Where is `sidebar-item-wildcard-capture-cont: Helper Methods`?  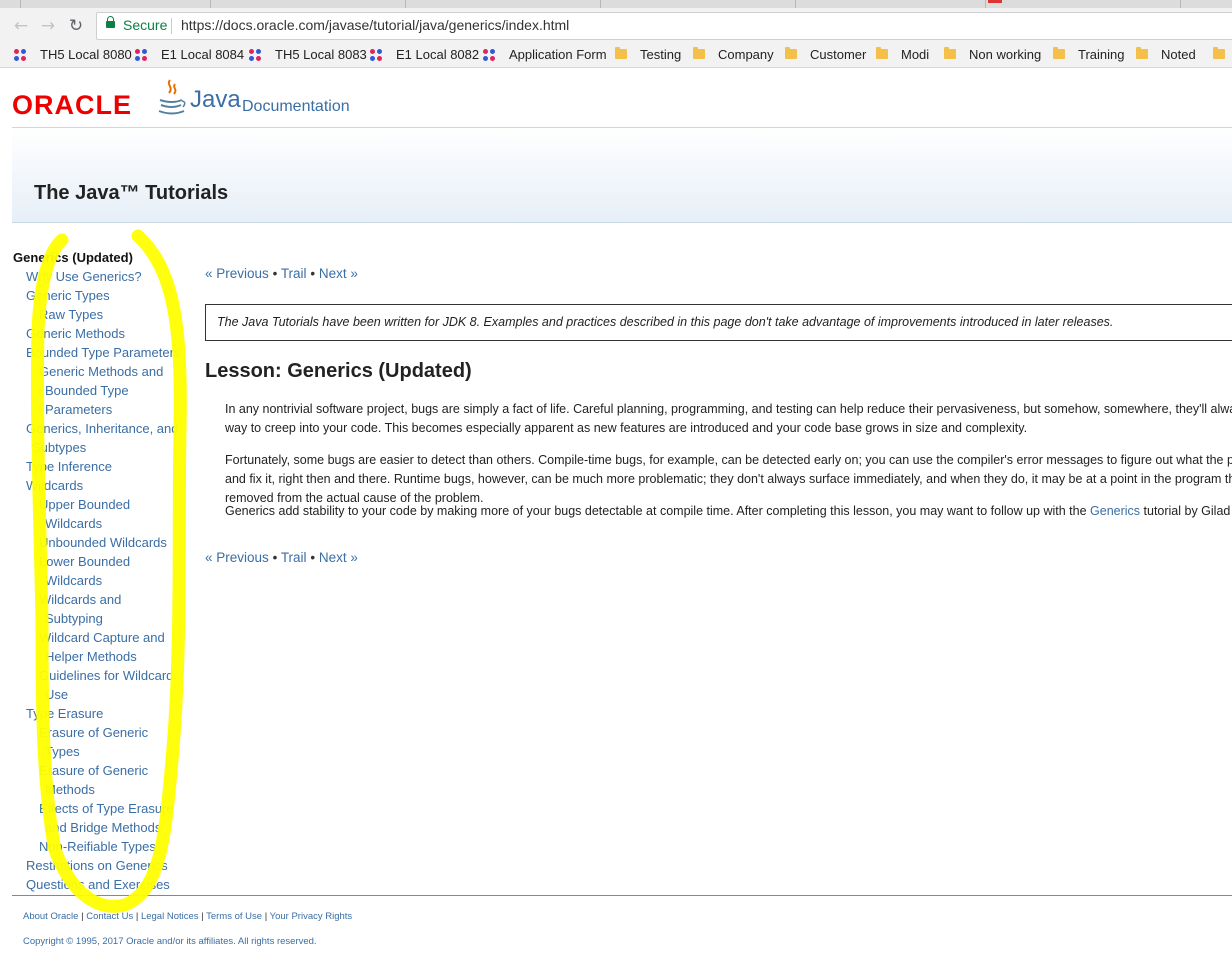
sidebar-item-wildcard-capture-cont: Helper Methods is located at coordinates (91, 656).